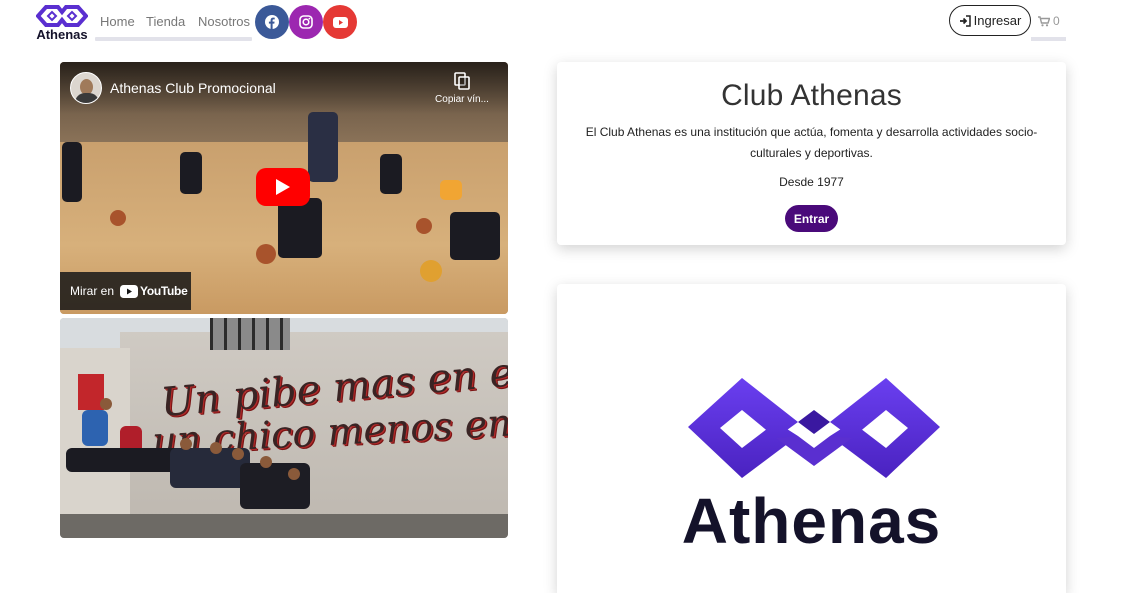 The height and width of the screenshot is (593, 1137). I want to click on login-button: Ingresar, so click(990, 20).